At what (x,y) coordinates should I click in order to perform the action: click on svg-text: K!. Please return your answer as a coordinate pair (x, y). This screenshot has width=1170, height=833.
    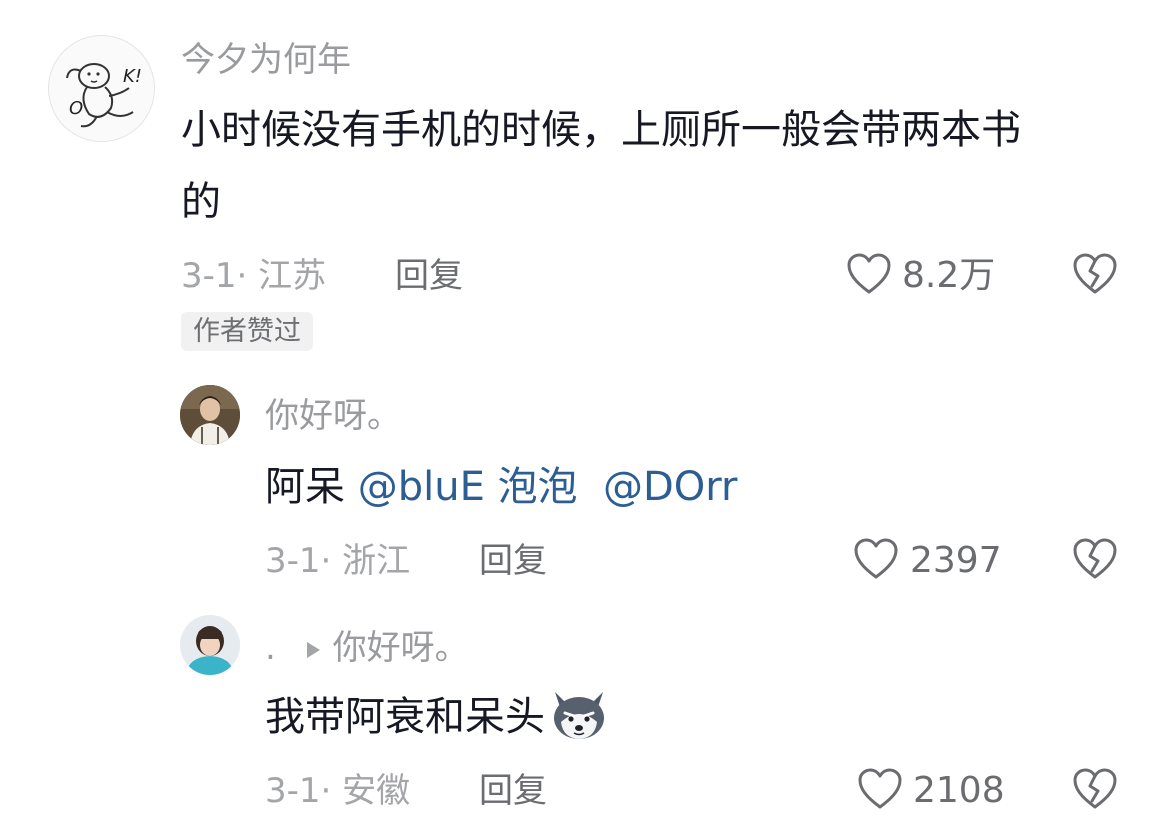
    Looking at the image, I should click on (132, 76).